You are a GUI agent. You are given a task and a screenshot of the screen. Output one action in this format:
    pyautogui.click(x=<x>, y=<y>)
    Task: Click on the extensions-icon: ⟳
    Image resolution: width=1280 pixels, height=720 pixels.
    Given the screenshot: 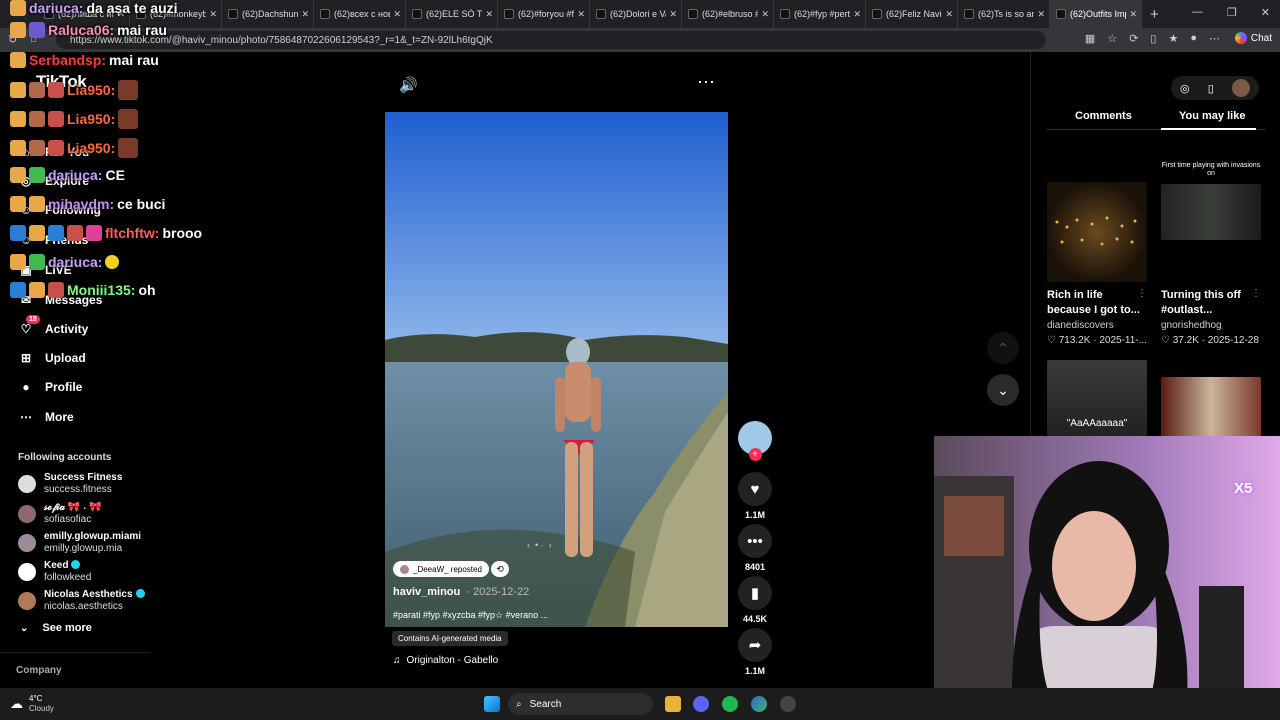 What is the action you would take?
    pyautogui.click(x=1133, y=38)
    